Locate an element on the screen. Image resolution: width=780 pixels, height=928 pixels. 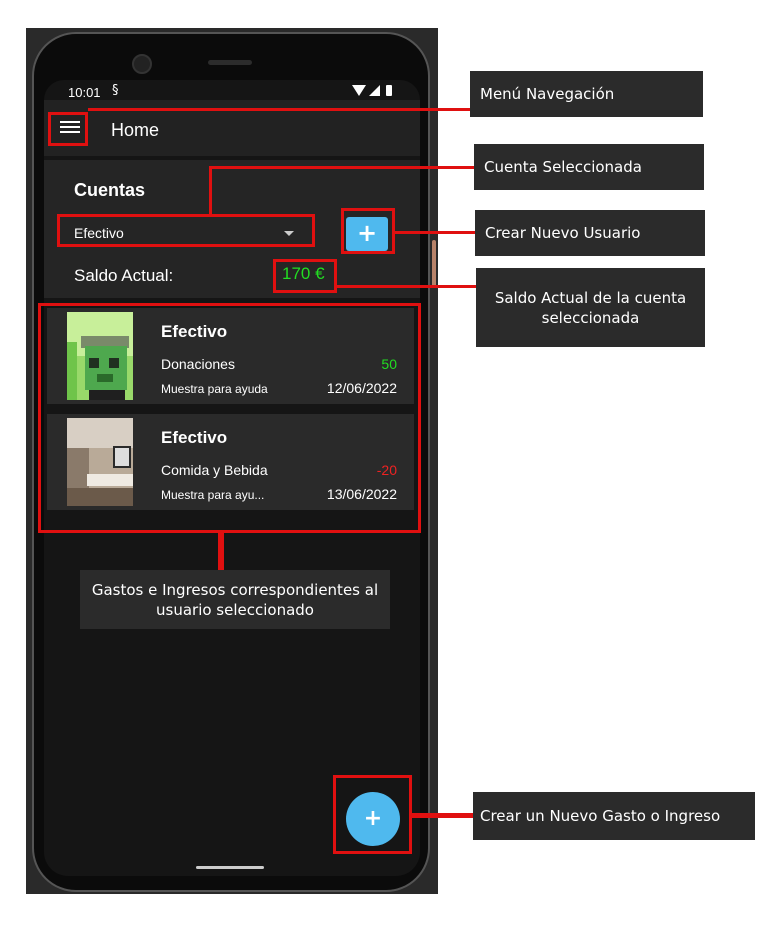
account-connector-h is located at coordinates (341, 167).